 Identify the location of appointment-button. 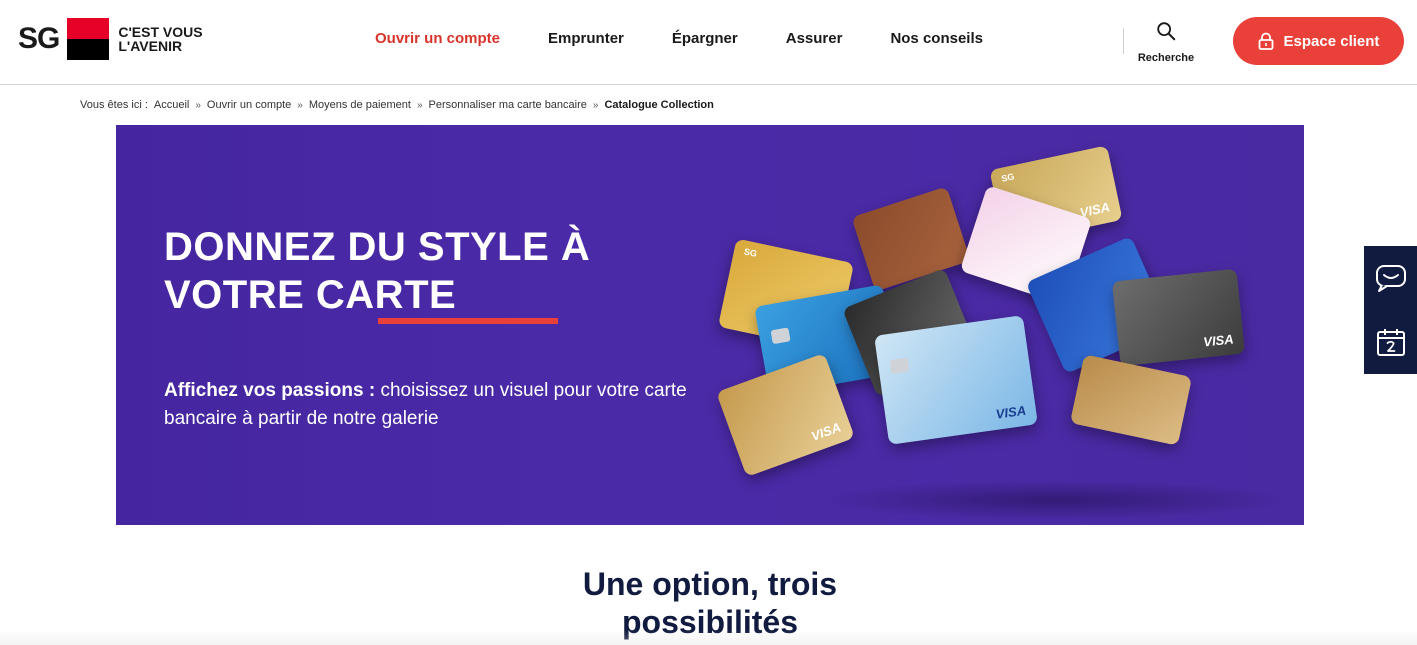
(1390, 342).